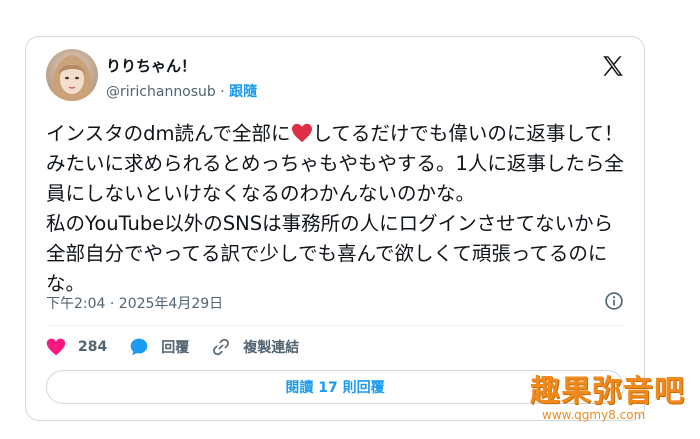 Image resolution: width=700 pixels, height=439 pixels. What do you see at coordinates (151, 65) in the screenshot?
I see `display-name: りりちゃん！` at bounding box center [151, 65].